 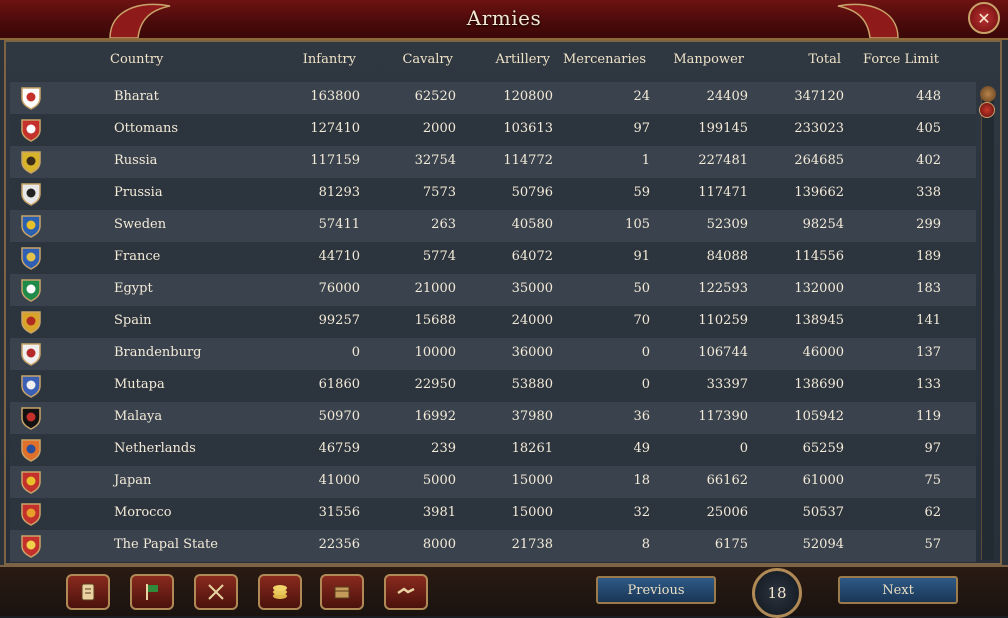 What do you see at coordinates (645, 544) in the screenshot?
I see `mercenaries-cell: 8` at bounding box center [645, 544].